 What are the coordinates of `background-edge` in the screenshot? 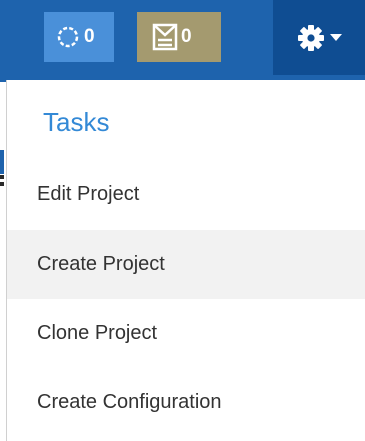 It's located at (2, 162).